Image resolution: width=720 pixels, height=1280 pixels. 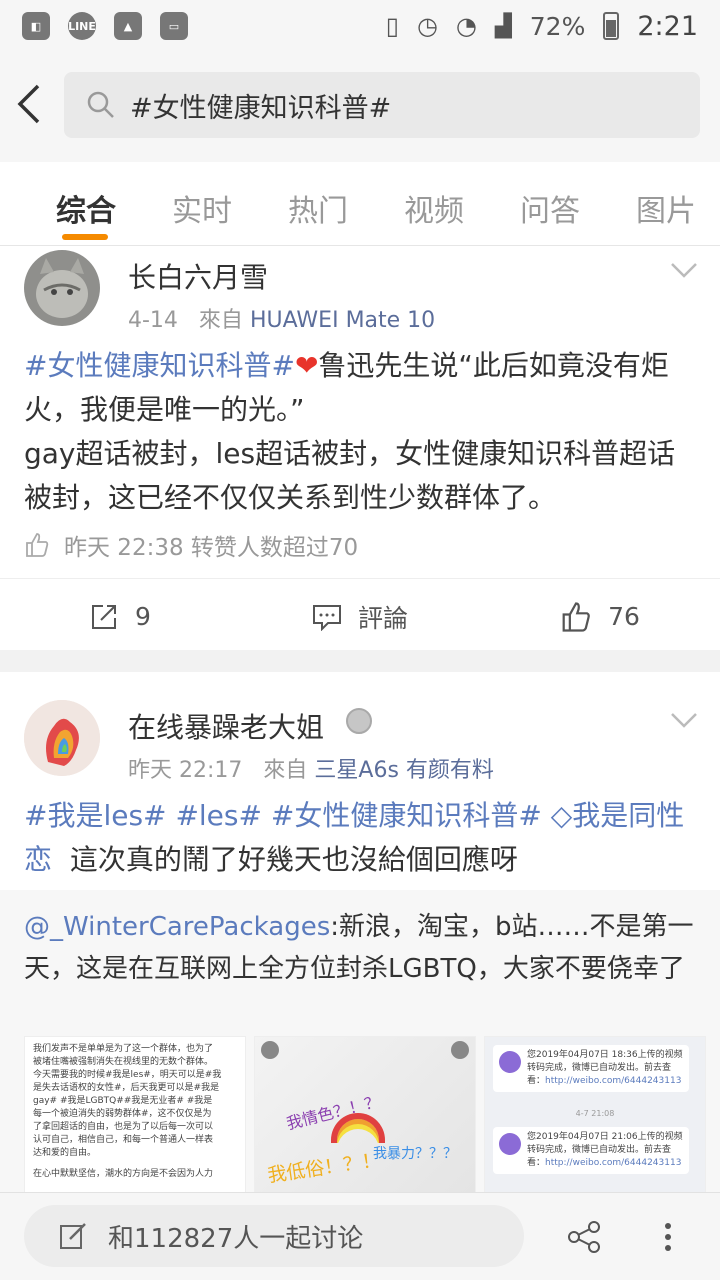 I want to click on discuss-input: 和112827人一起讨论, so click(x=274, y=1236).